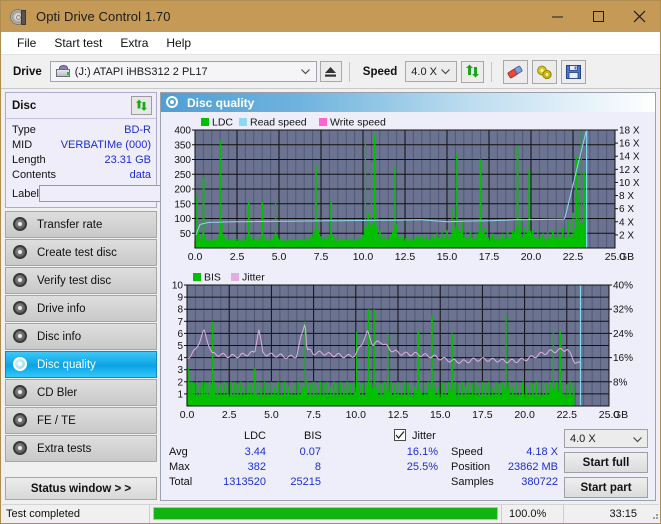 The height and width of the screenshot is (524, 661). What do you see at coordinates (182, 219) in the screenshot?
I see `svg-text: 100` at bounding box center [182, 219].